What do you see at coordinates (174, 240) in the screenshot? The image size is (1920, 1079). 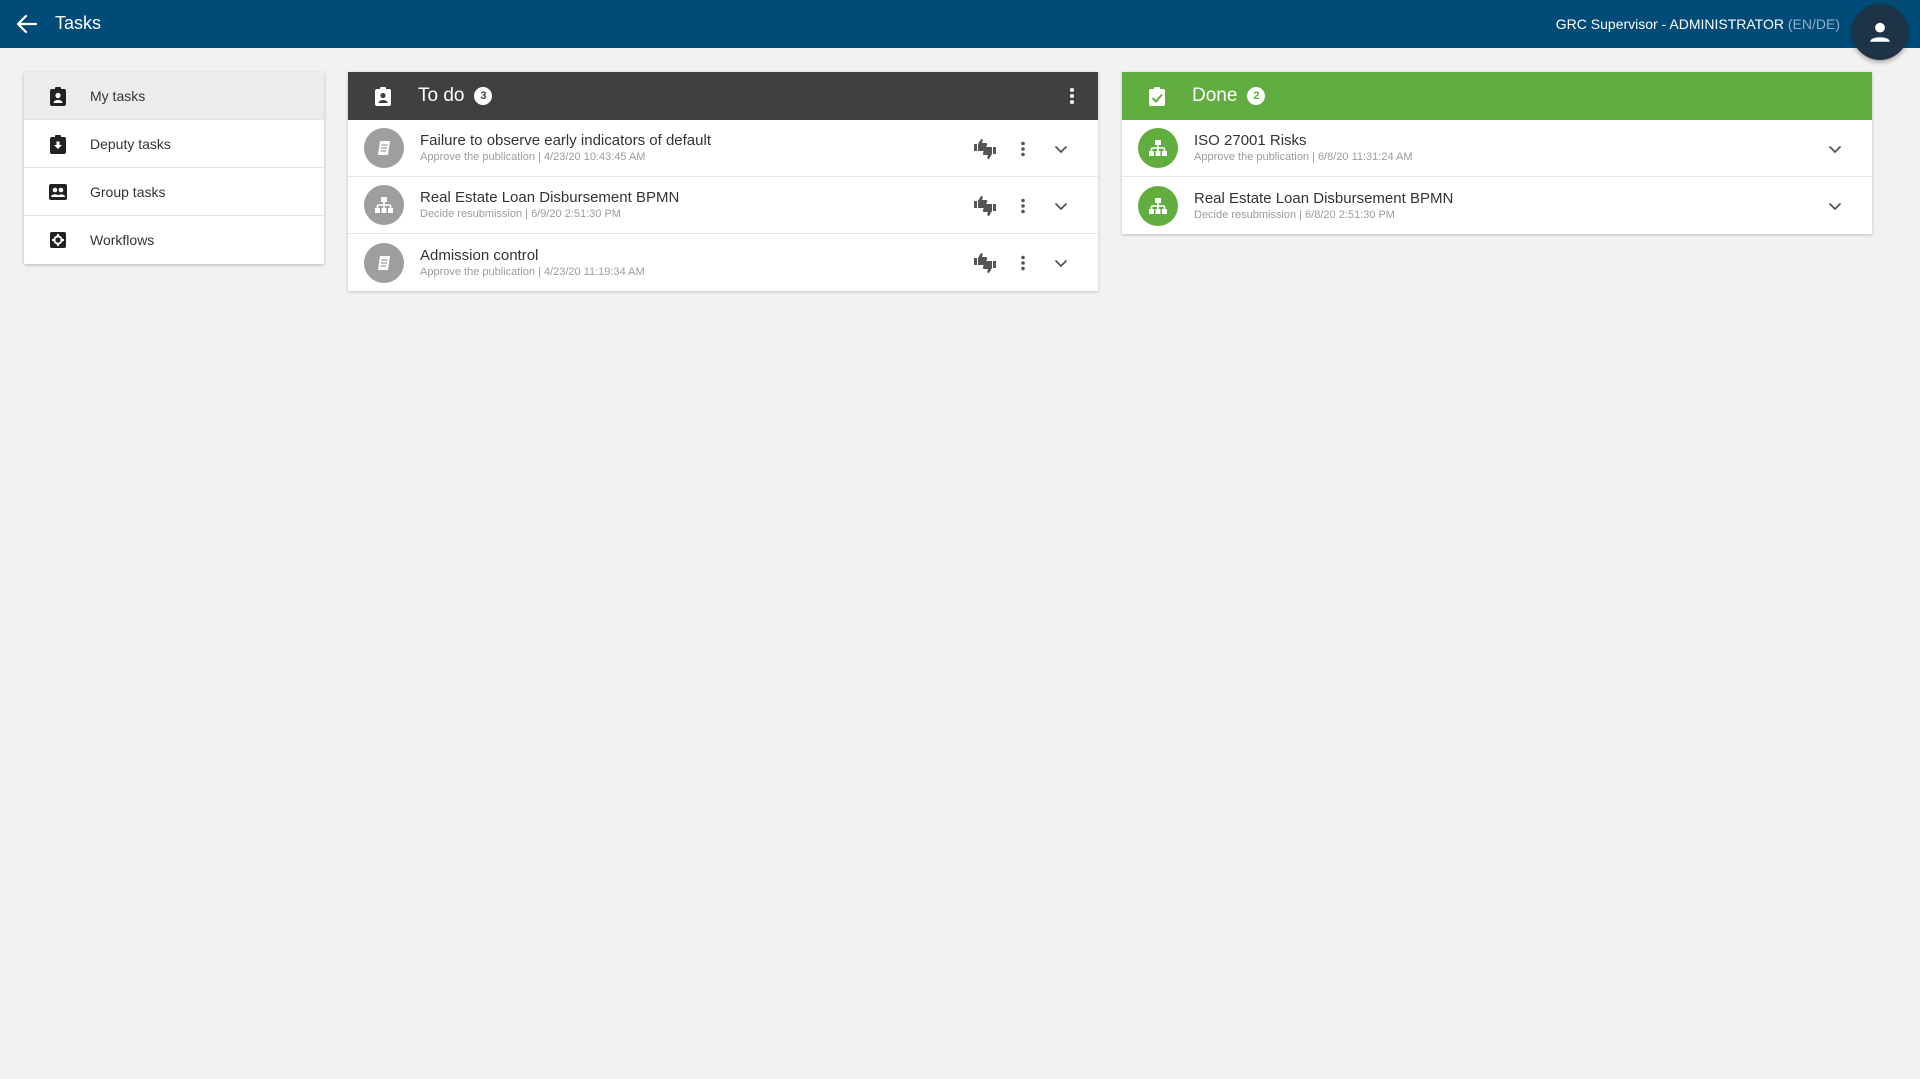 I see `sidebar-item-workflows: Workflows` at bounding box center [174, 240].